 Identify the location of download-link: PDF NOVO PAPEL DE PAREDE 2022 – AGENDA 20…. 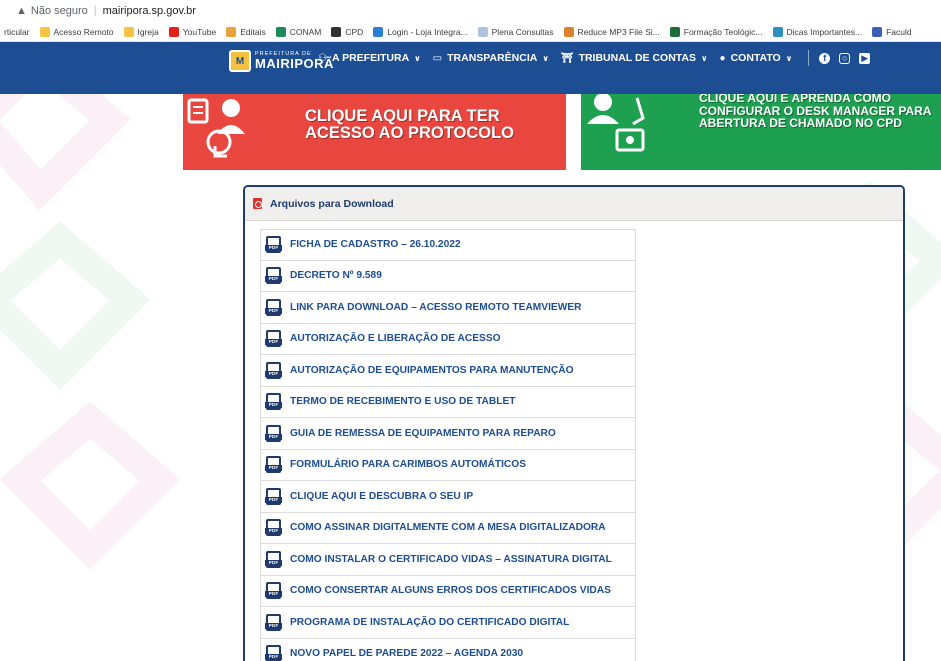
(448, 649).